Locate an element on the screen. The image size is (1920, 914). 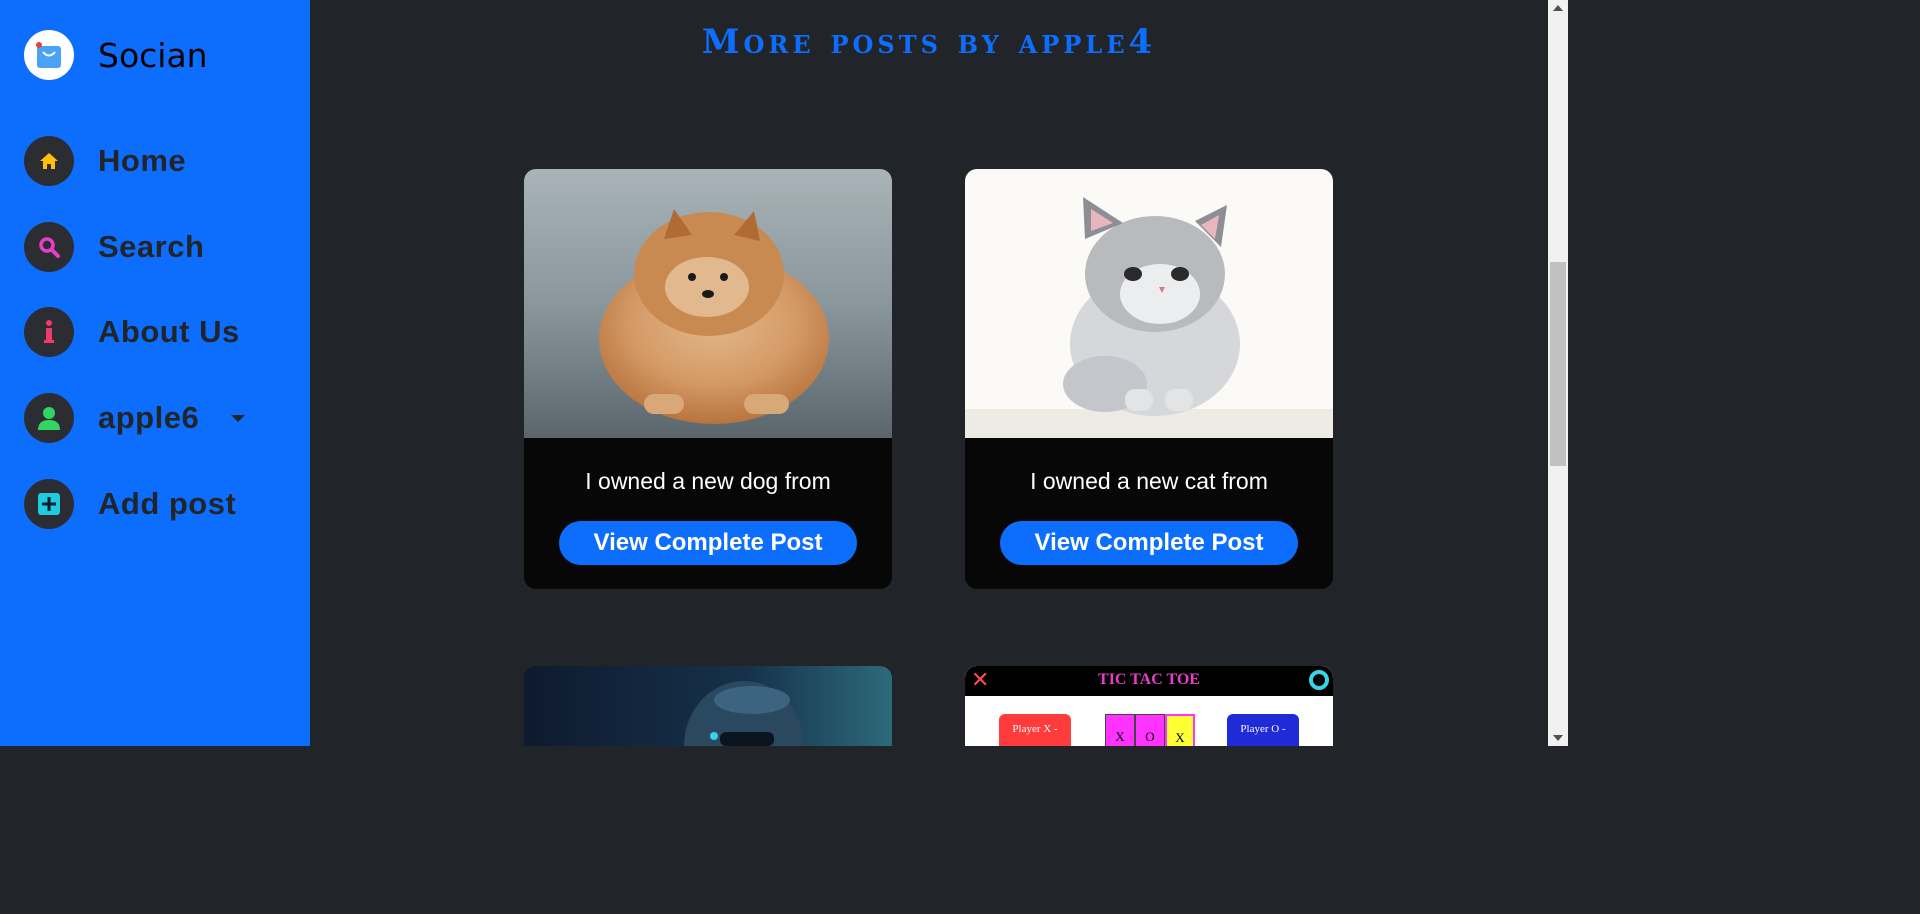
scrollbar-thumb is located at coordinates (1558, 364).